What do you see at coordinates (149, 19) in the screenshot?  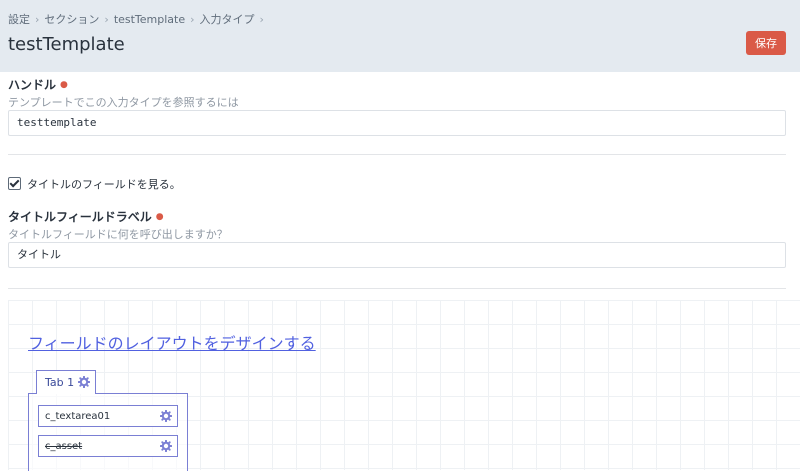 I see `breadcrumb-item-testtemplate: testTemplate` at bounding box center [149, 19].